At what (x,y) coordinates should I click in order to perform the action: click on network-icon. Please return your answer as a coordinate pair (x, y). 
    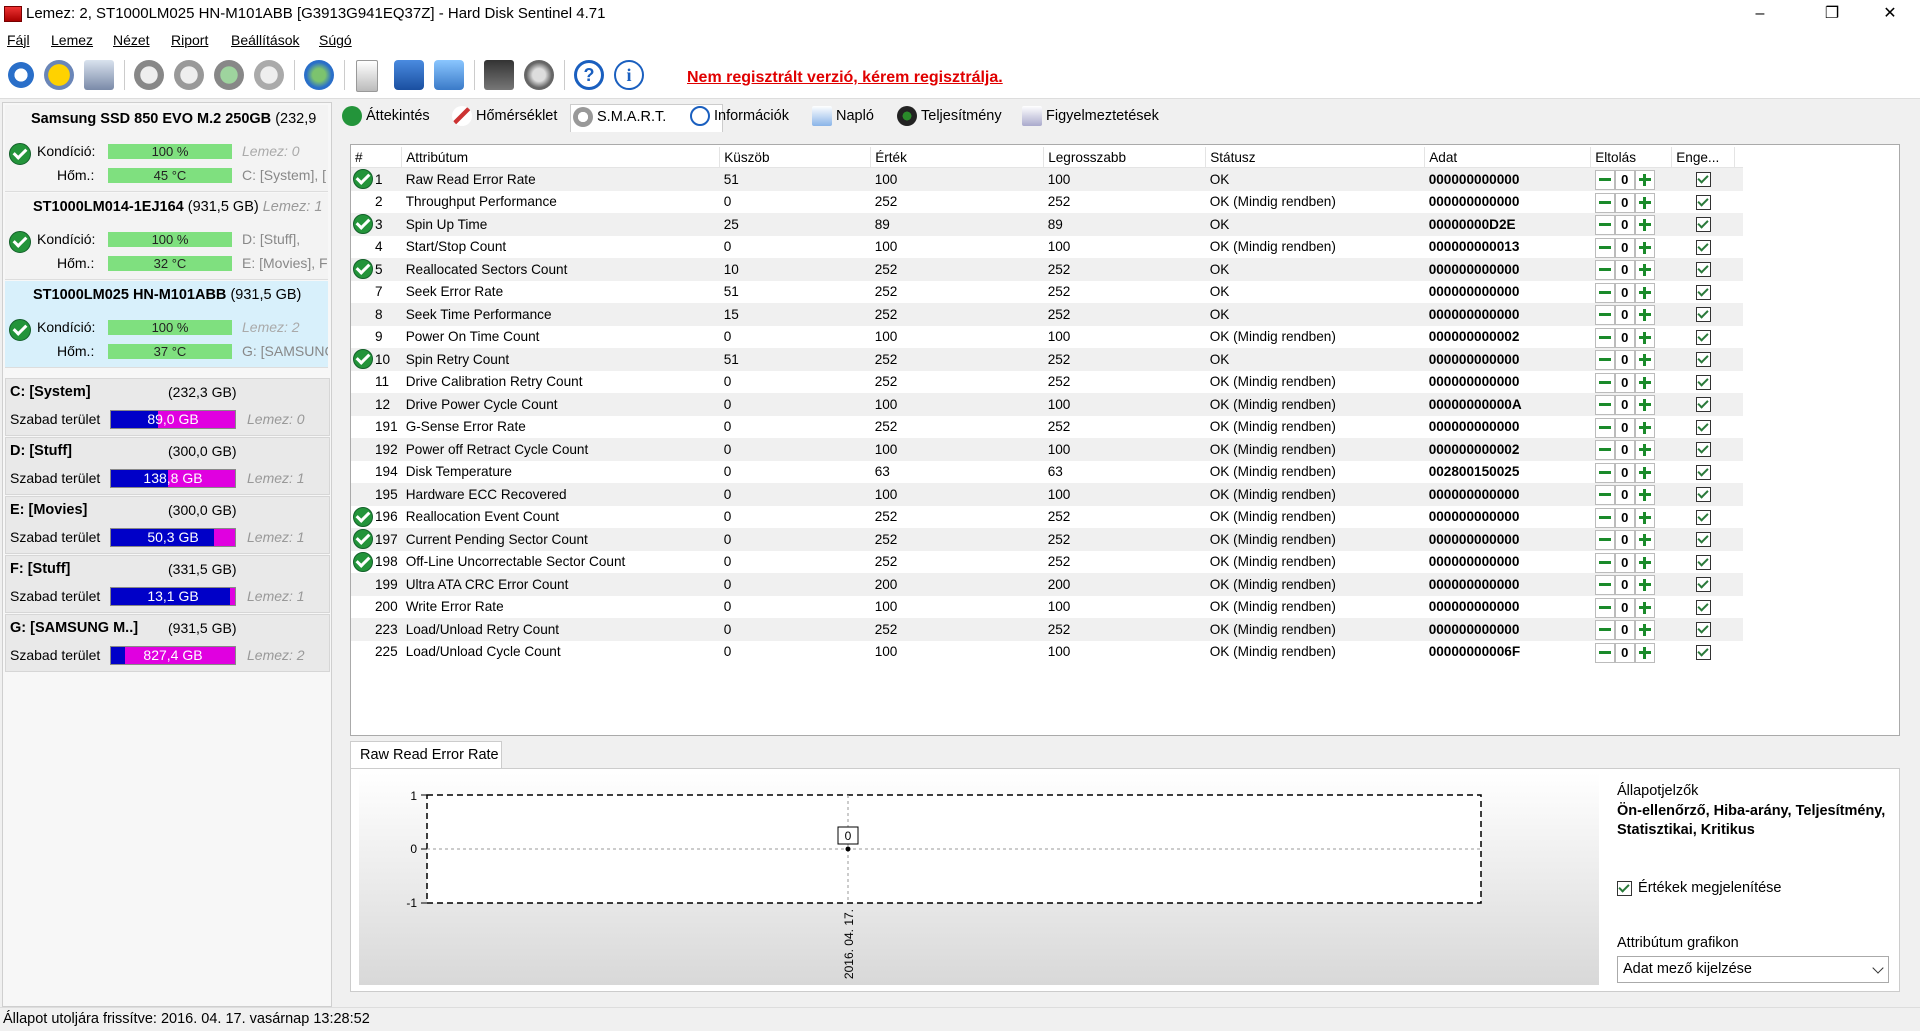
    Looking at the image, I should click on (449, 75).